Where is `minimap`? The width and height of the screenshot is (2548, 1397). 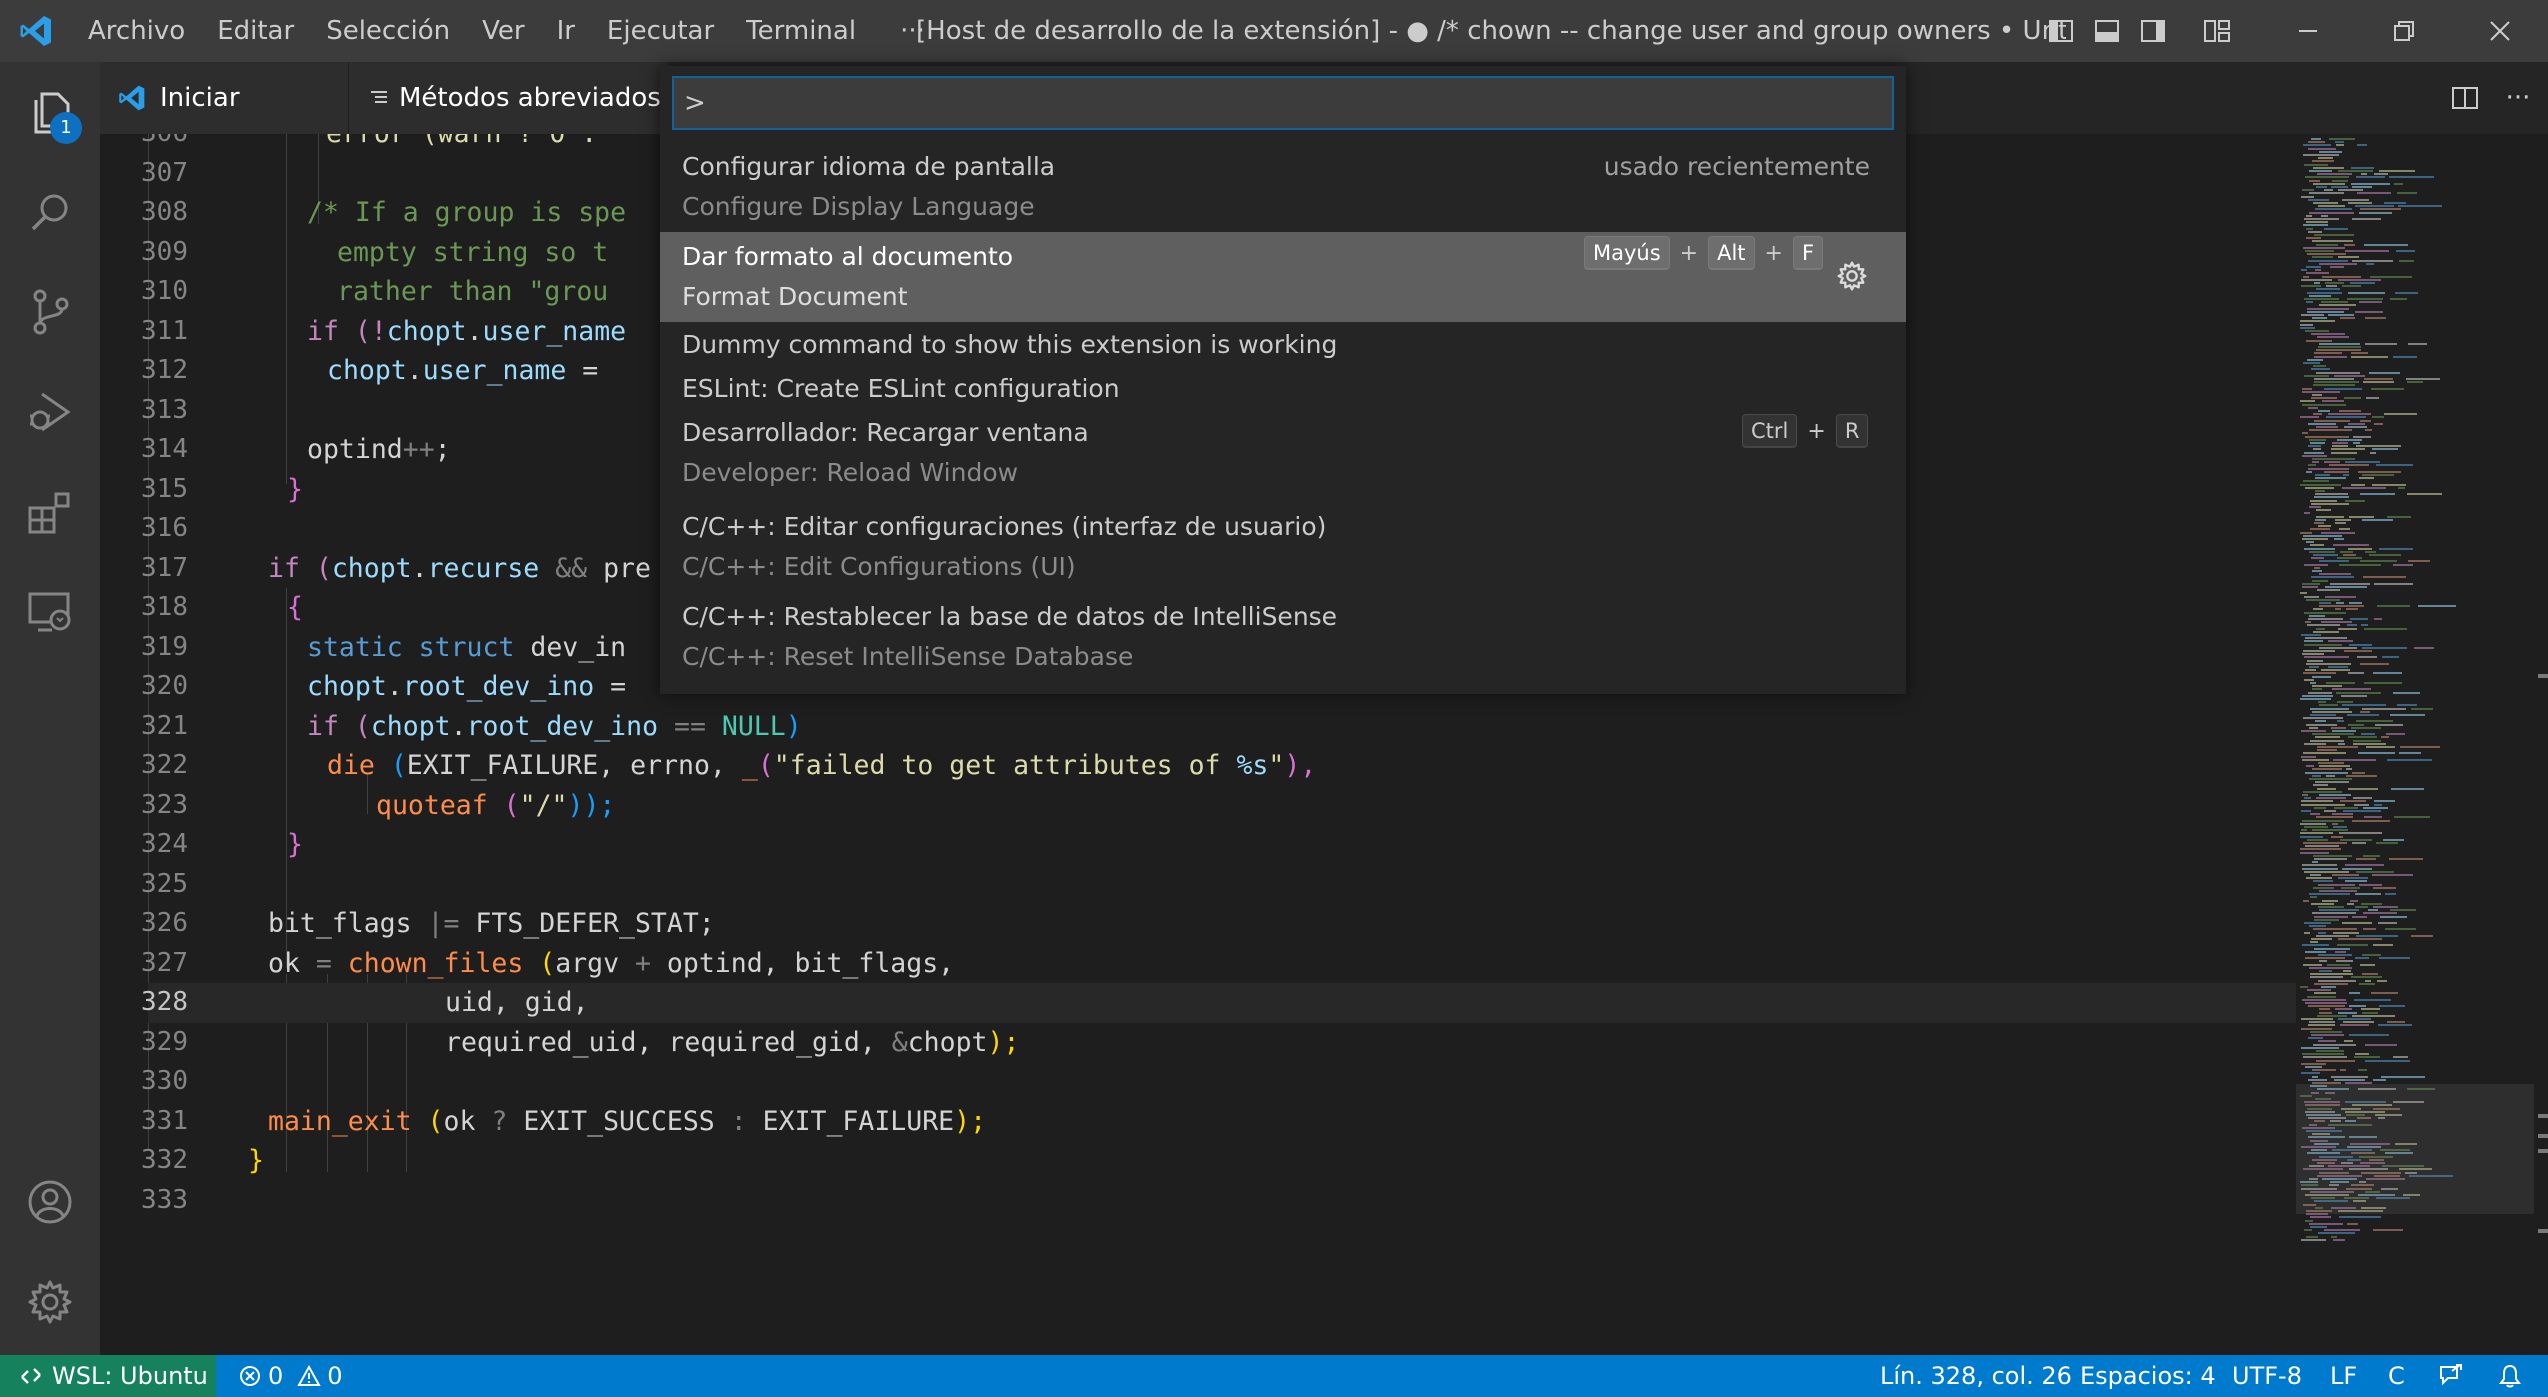 minimap is located at coordinates (2415, 744).